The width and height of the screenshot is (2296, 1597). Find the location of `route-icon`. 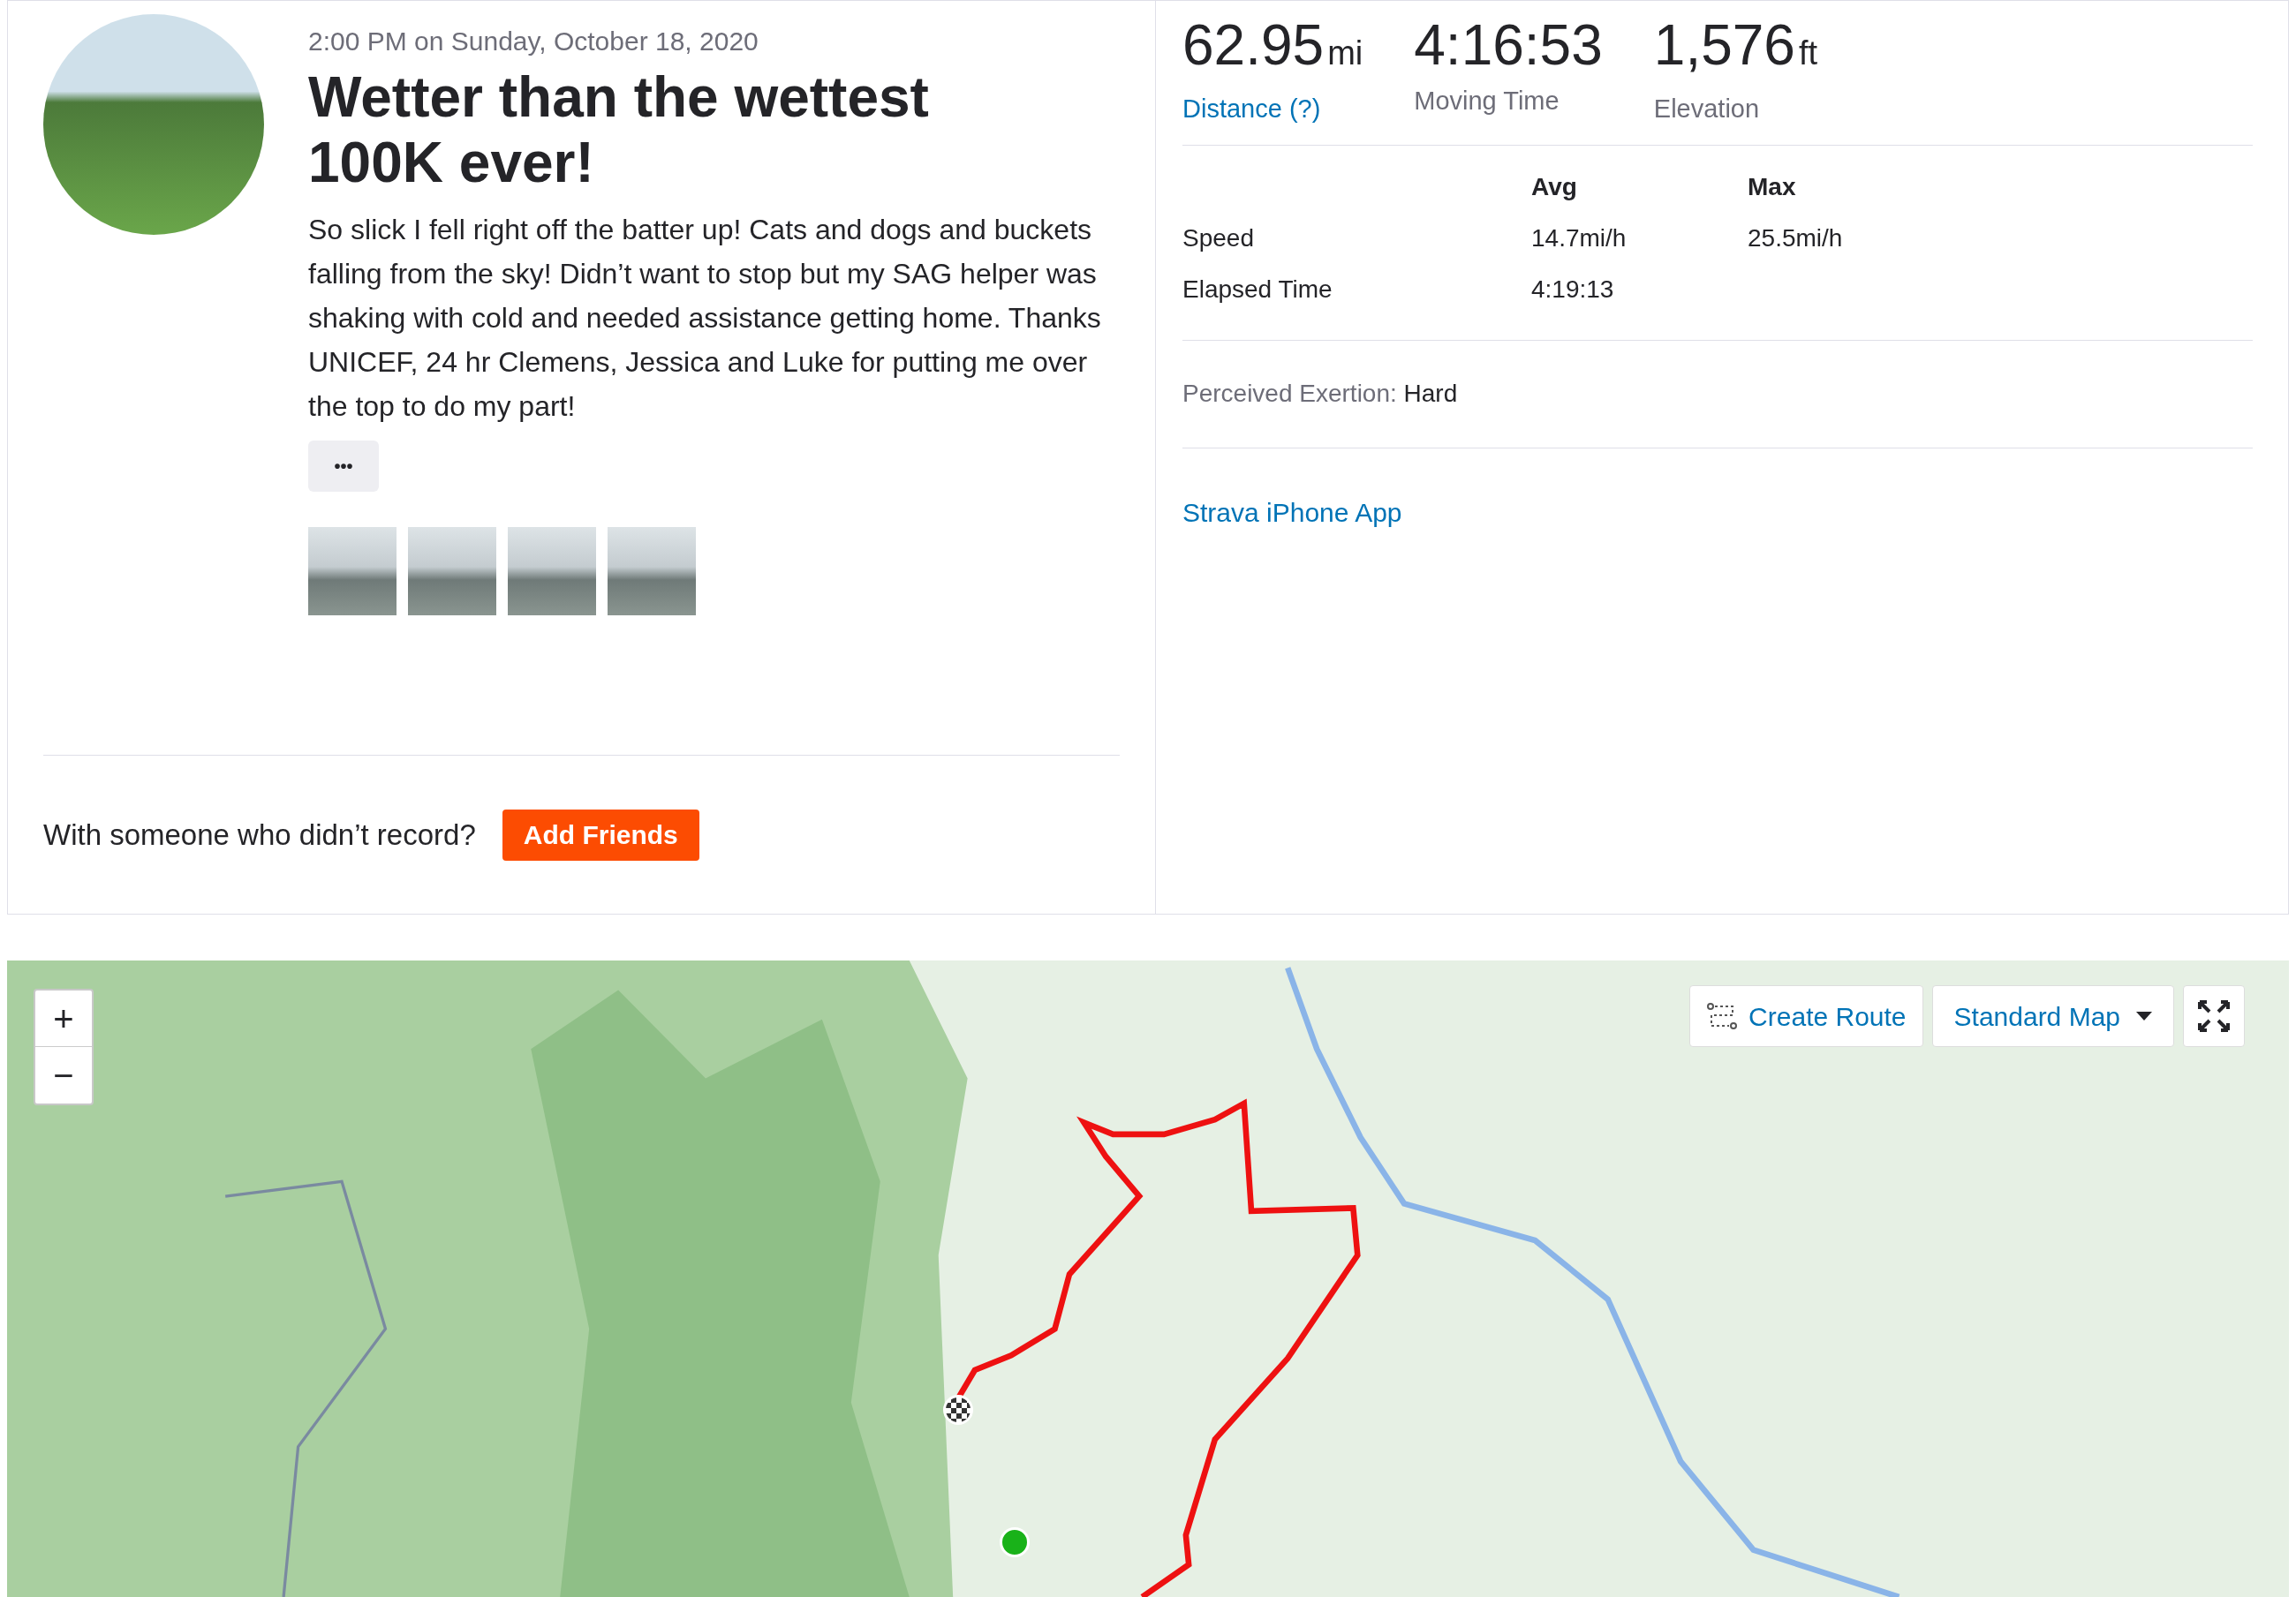

route-icon is located at coordinates (1723, 1016).